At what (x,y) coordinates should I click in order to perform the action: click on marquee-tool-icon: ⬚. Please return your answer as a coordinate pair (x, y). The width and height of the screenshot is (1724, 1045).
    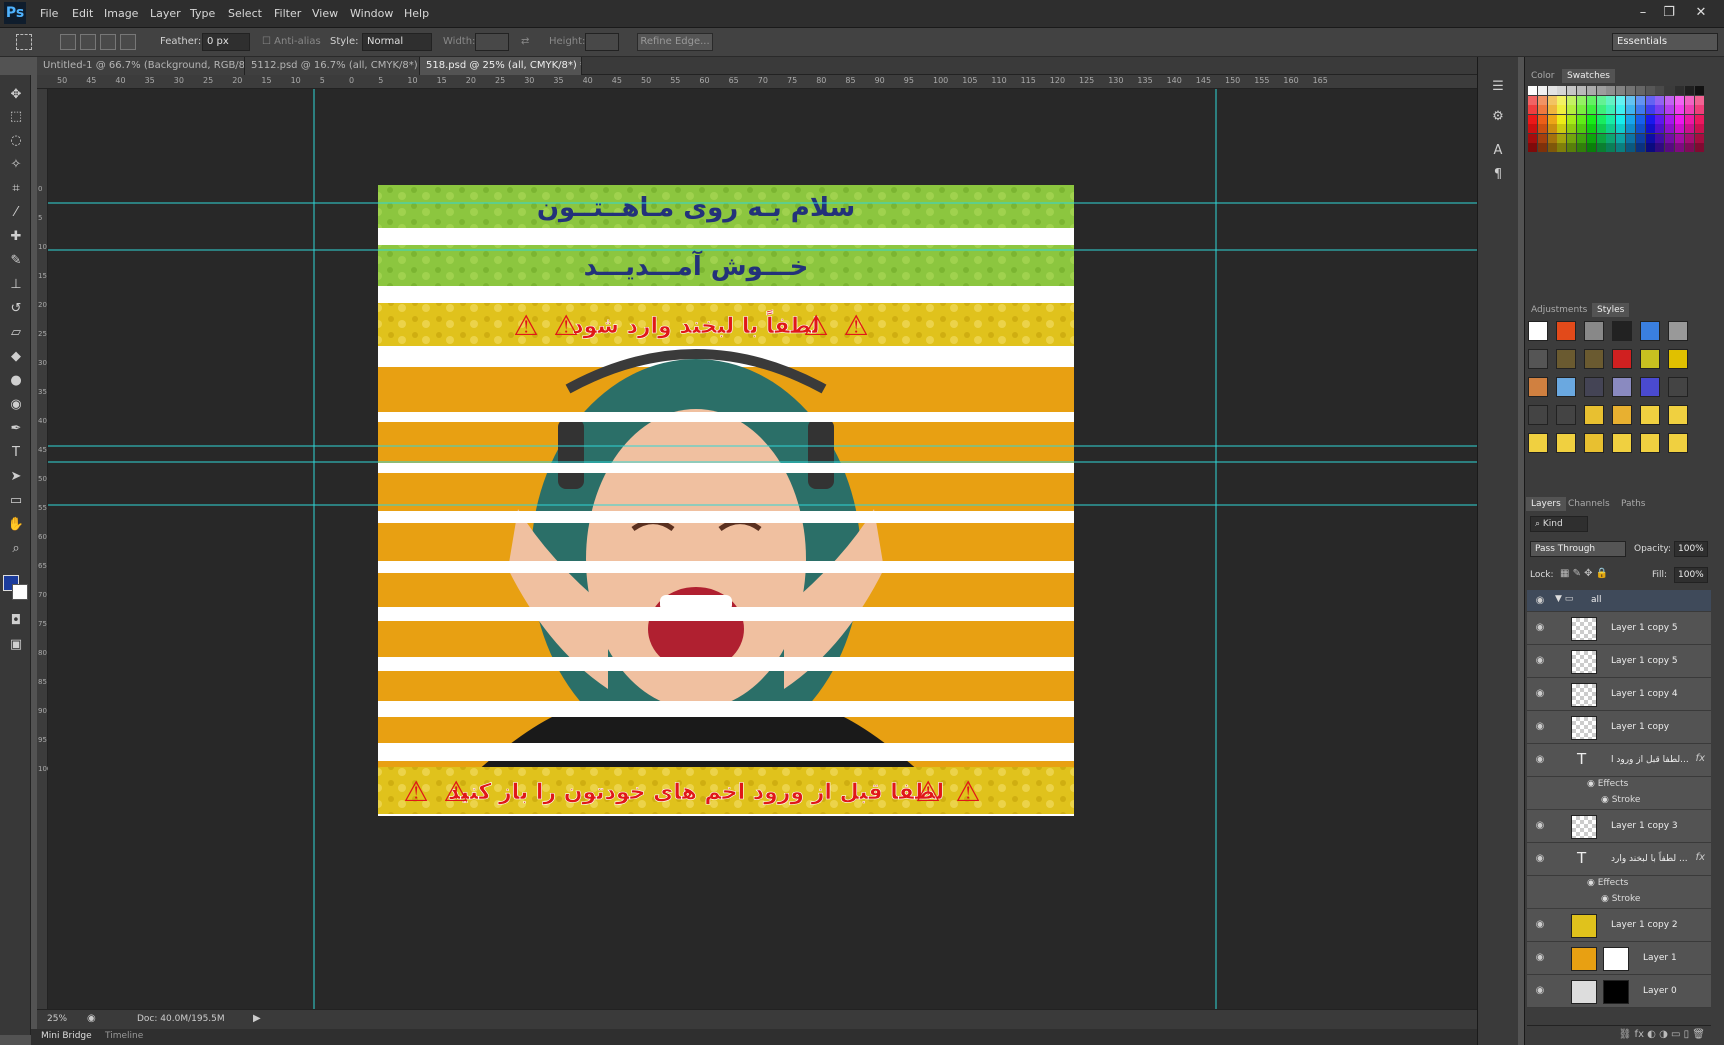
    Looking at the image, I should click on (16, 117).